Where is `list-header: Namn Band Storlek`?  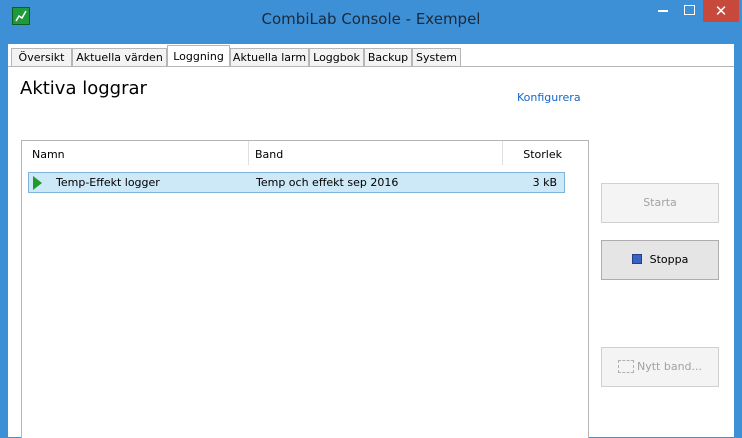
list-header: Namn Band Storlek is located at coordinates (305, 153).